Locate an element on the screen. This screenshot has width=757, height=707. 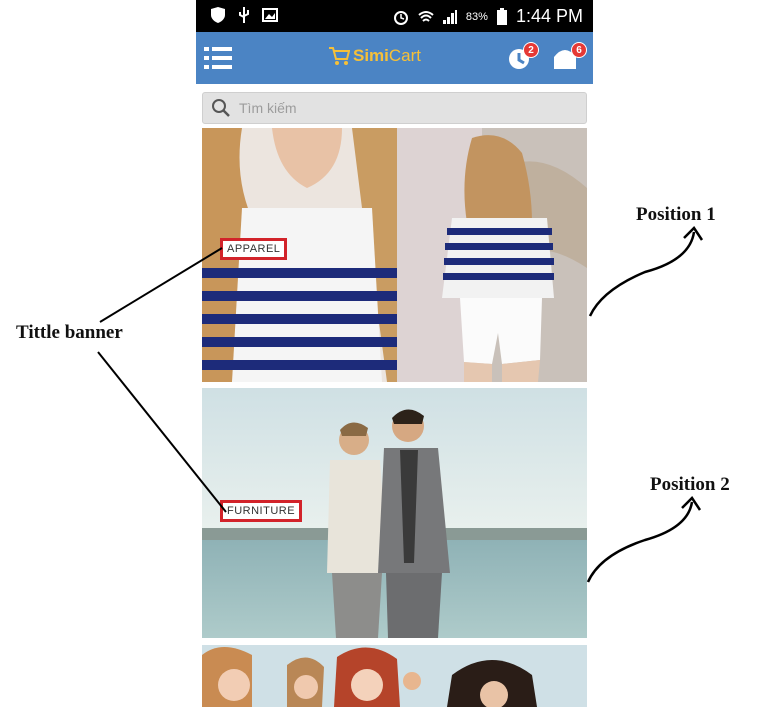
annotation-title-banner: Tittle banner is located at coordinates (69, 332).